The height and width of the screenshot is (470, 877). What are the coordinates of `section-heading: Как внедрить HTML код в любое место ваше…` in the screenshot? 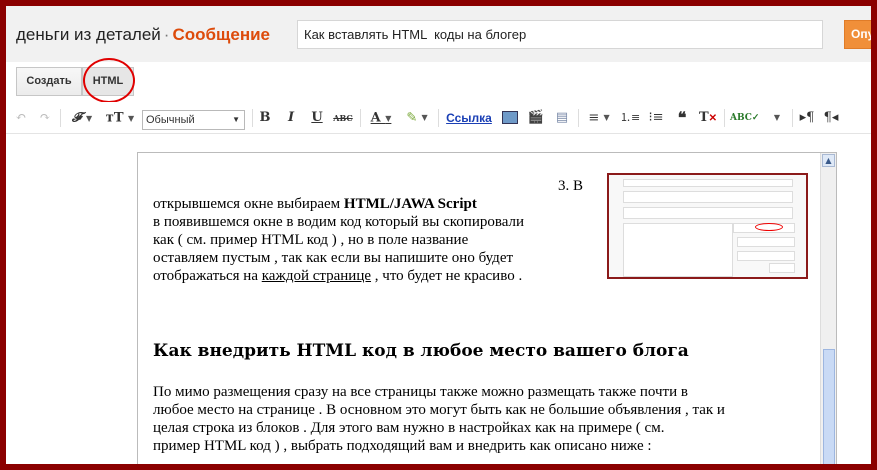 It's located at (421, 351).